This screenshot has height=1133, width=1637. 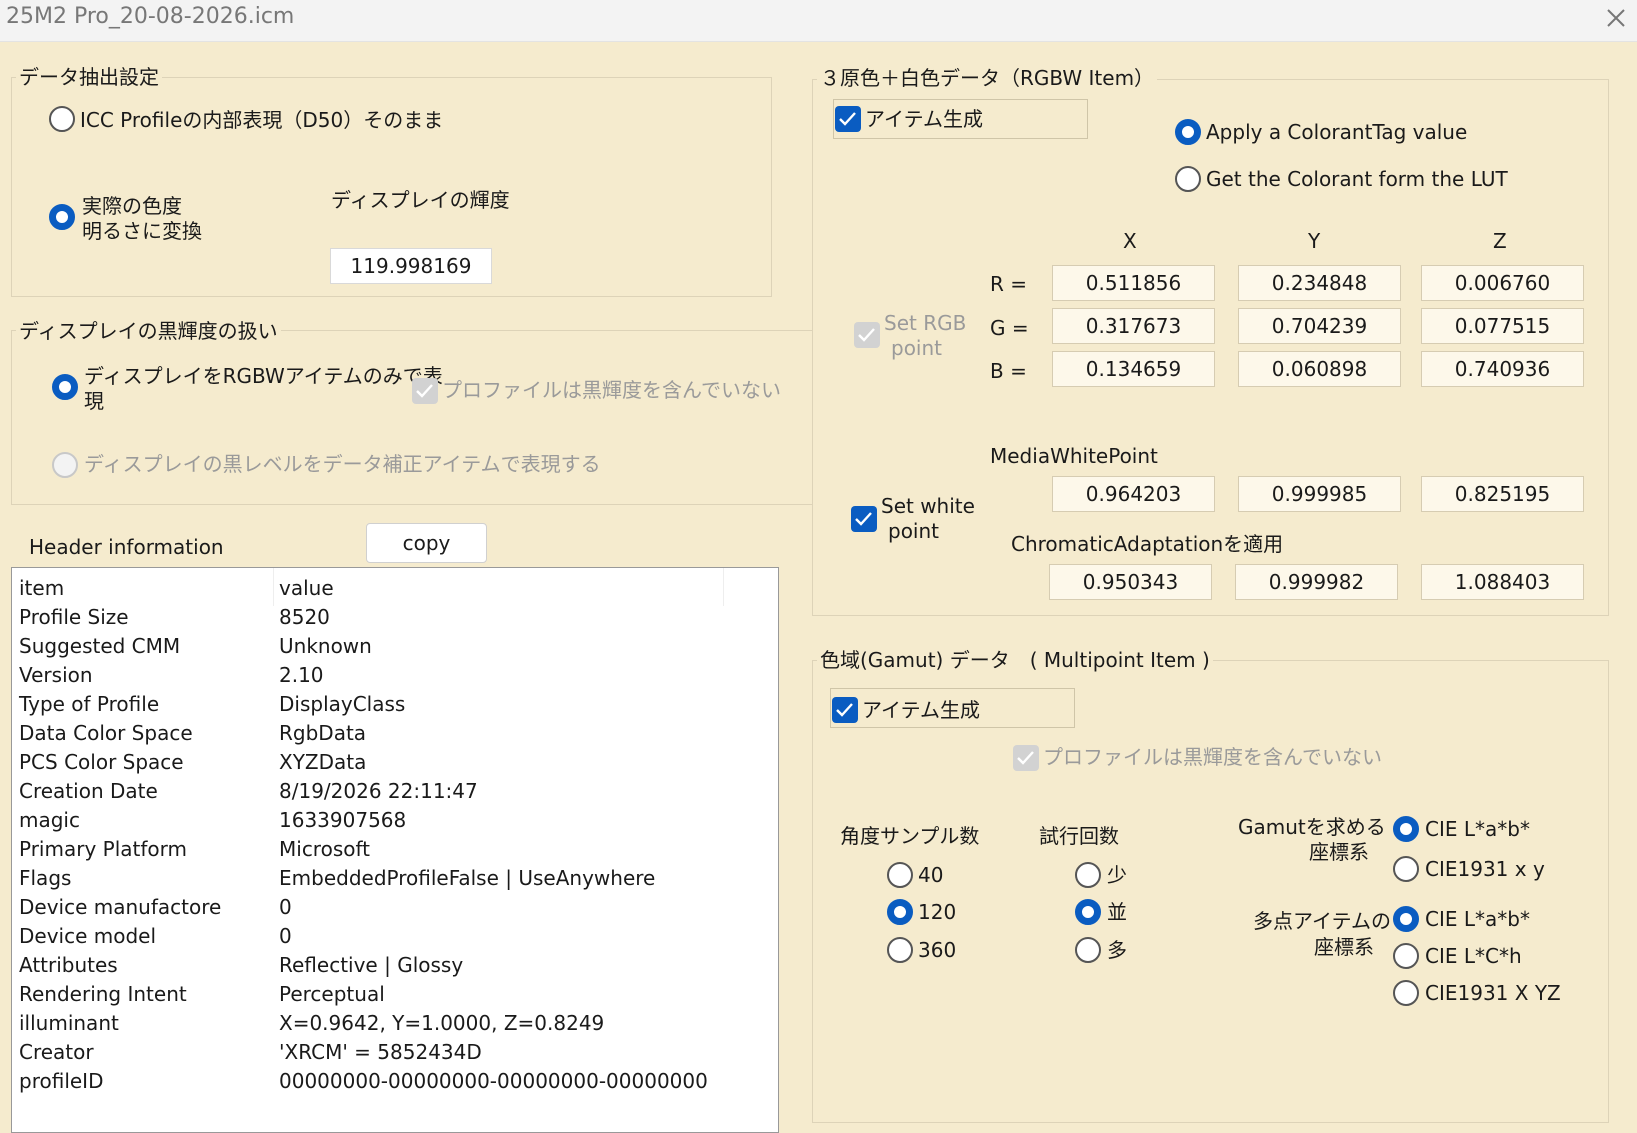 What do you see at coordinates (1616, 18) in the screenshot?
I see `close-icon` at bounding box center [1616, 18].